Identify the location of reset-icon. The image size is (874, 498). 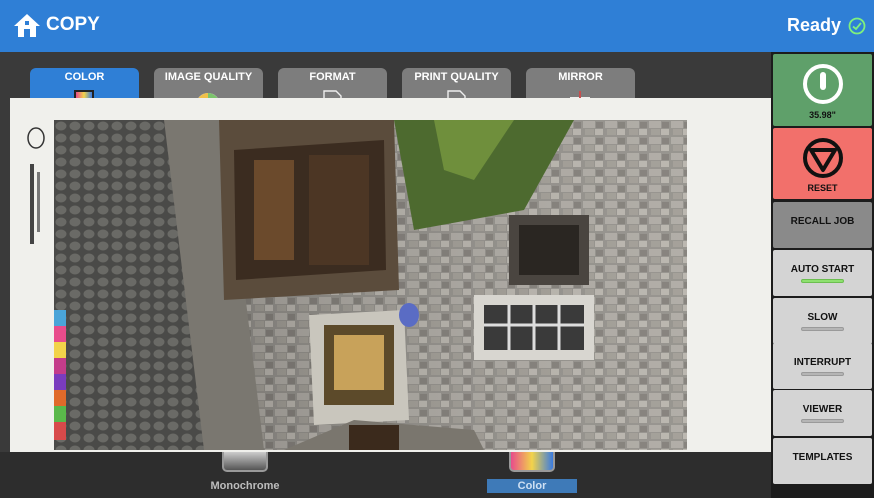
(823, 158).